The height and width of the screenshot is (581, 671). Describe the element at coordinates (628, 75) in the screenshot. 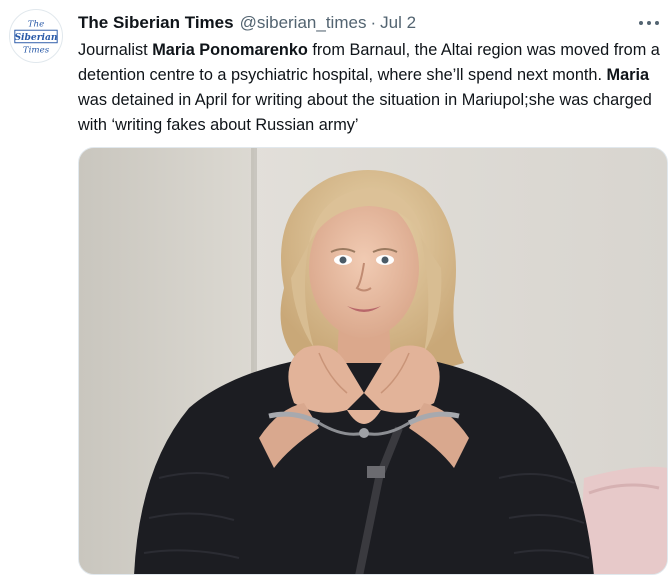

I see `tweet-text-bold-first-name: Maria` at that location.